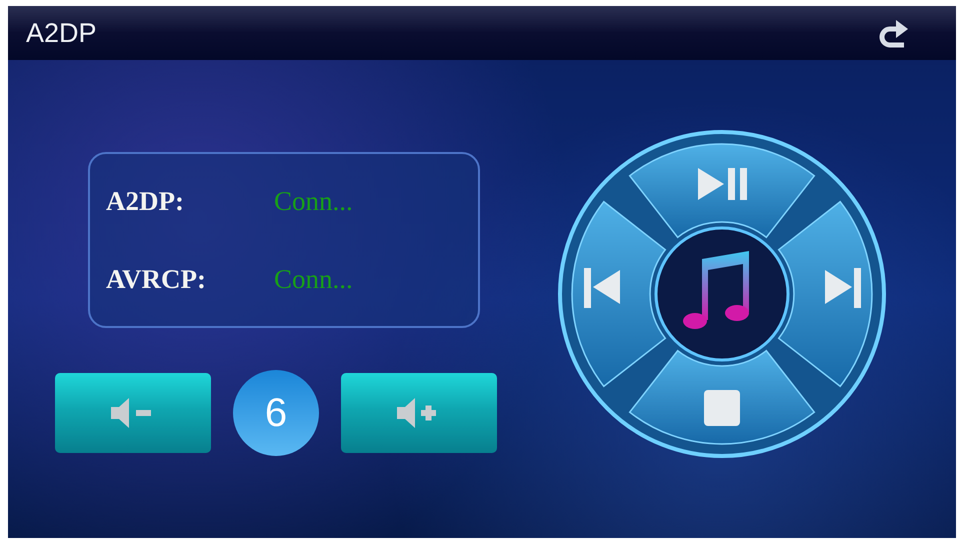  I want to click on status-label: AVRCP:, so click(156, 279).